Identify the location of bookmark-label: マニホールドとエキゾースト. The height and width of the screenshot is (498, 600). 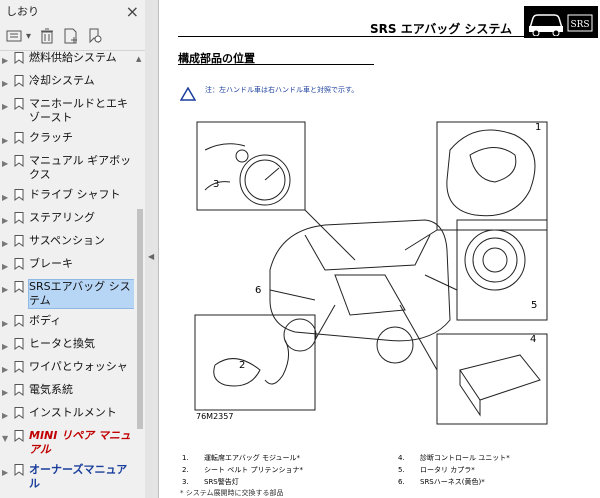
(78, 110).